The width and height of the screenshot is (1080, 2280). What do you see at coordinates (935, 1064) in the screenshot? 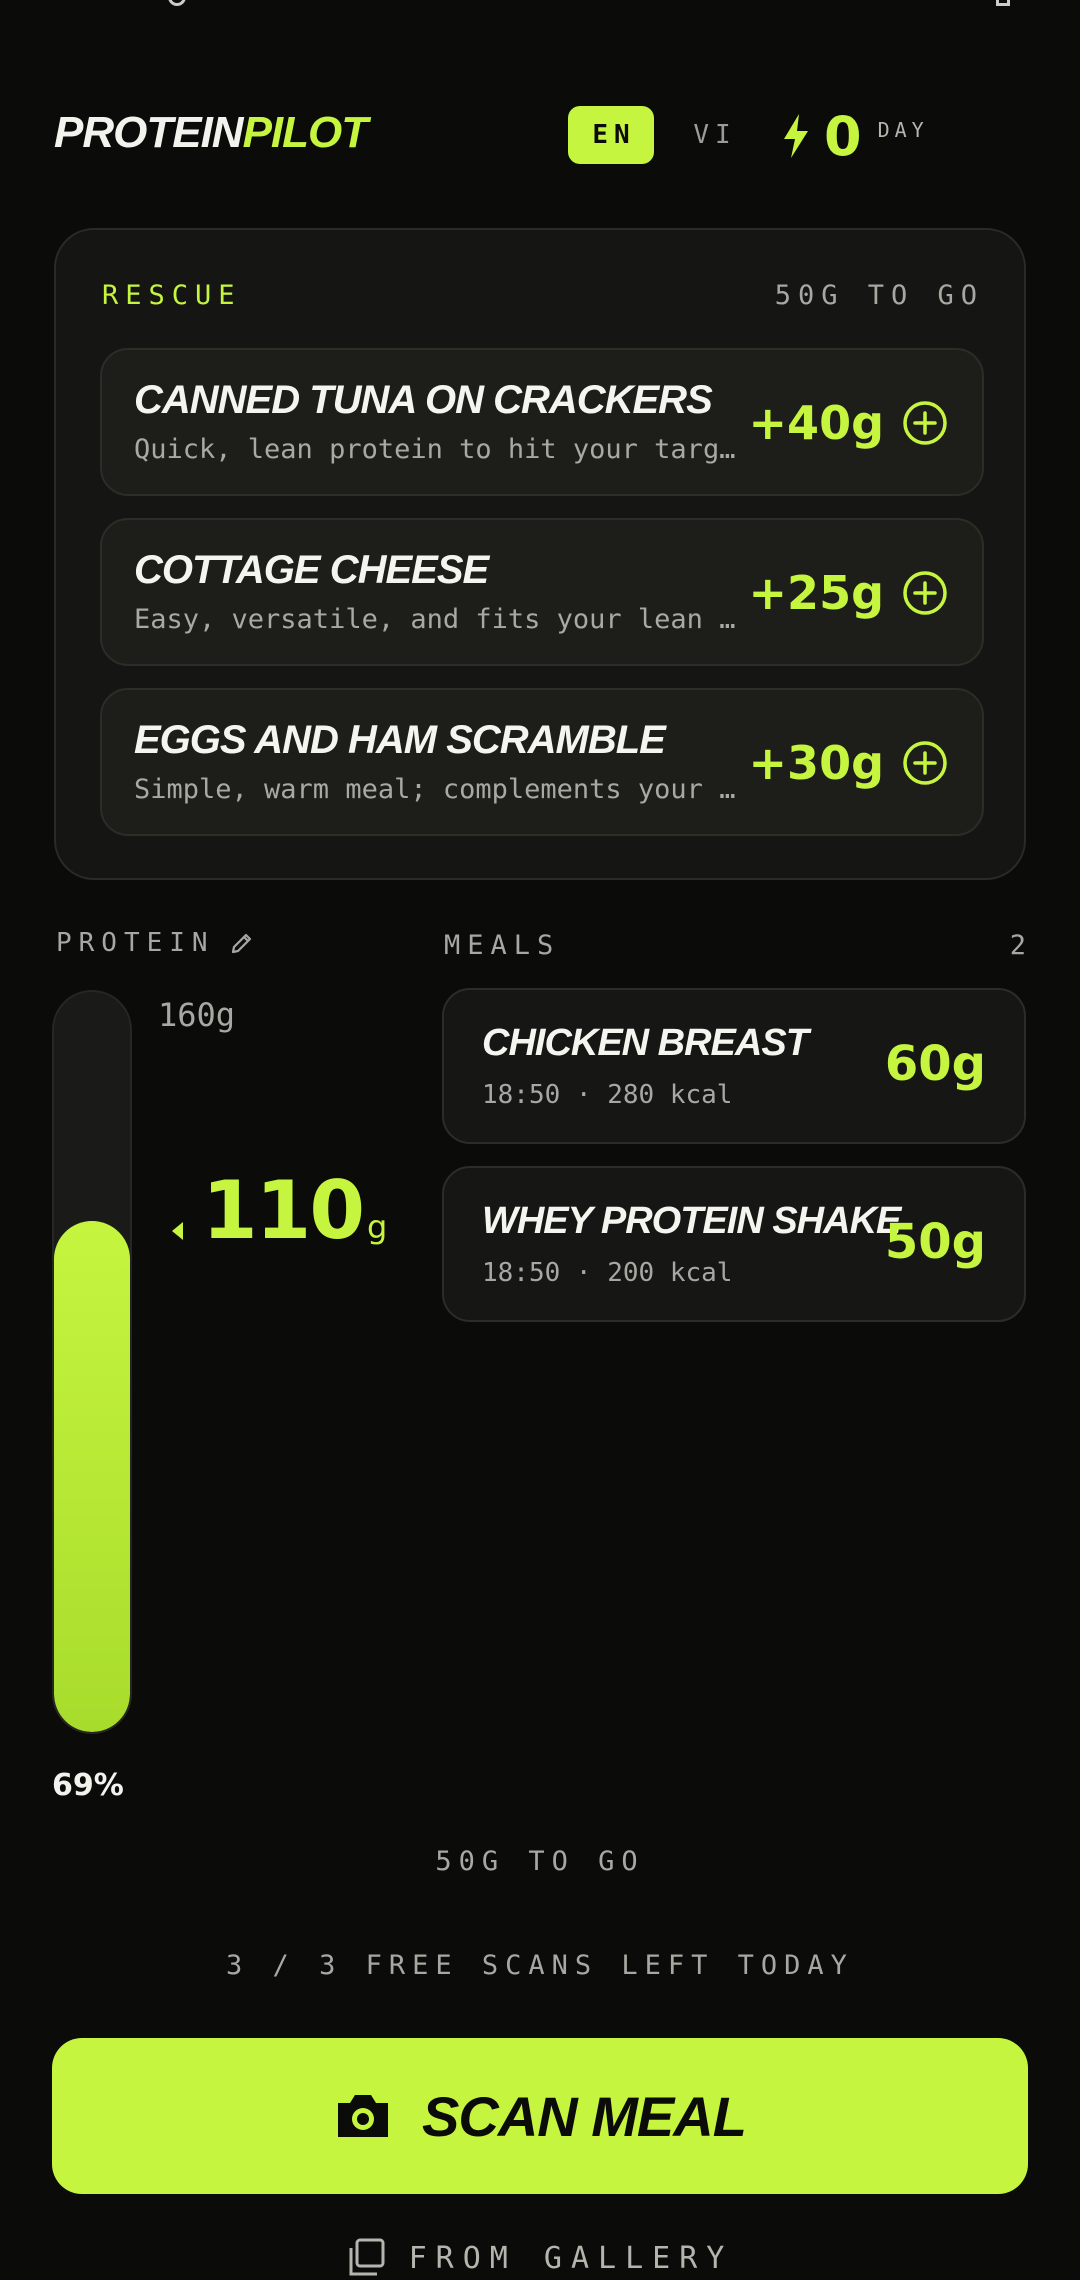
I see `meal-protein: 60g` at bounding box center [935, 1064].